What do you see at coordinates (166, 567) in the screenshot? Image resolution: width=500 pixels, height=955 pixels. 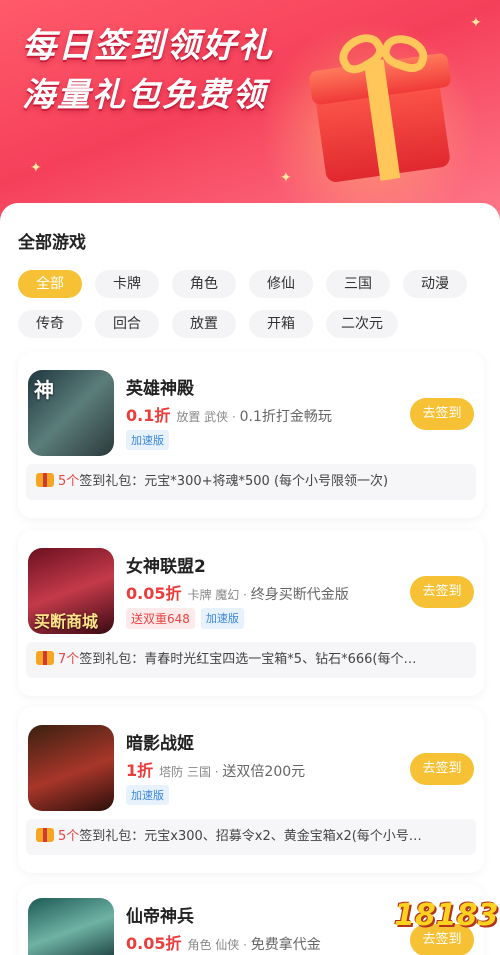 I see `game-name: 女神联盟2` at bounding box center [166, 567].